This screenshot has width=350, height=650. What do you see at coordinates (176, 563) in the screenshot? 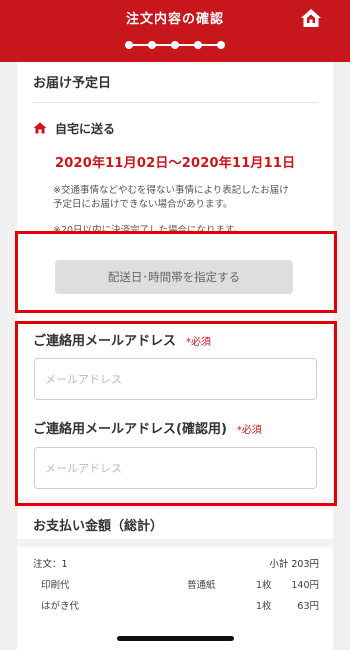
I see `order-summary-row: 注文：1 小計 203円` at bounding box center [176, 563].